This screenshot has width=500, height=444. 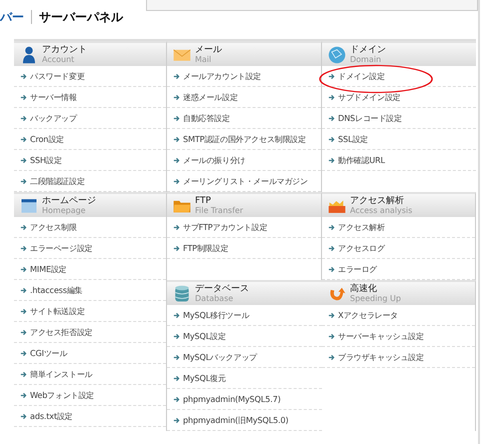 I want to click on menu-link: アクセスログ, so click(x=356, y=248).